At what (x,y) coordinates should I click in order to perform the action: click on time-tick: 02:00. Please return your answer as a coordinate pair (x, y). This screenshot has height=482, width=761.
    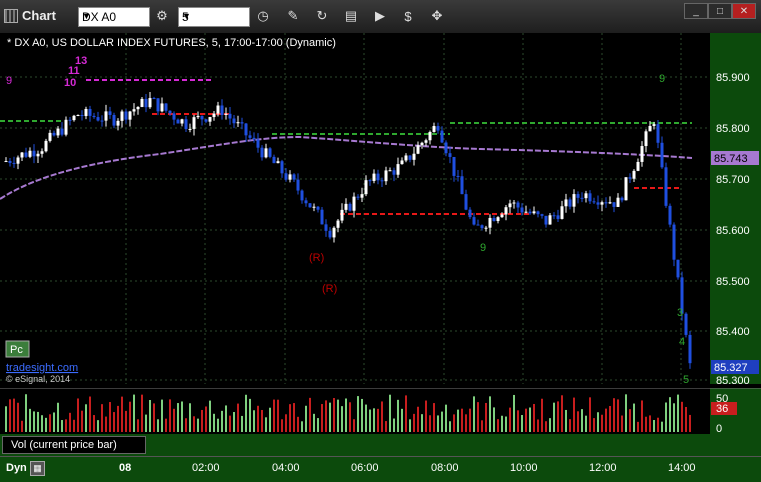
    Looking at the image, I should click on (206, 468).